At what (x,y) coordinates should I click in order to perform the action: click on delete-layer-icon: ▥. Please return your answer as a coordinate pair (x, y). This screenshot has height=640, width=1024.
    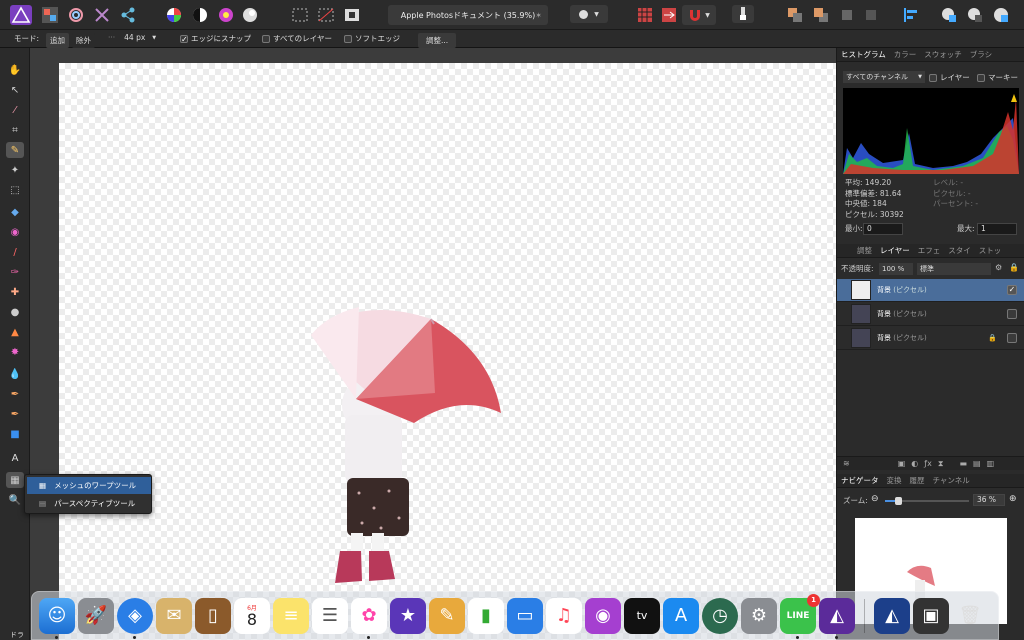
    Looking at the image, I should click on (991, 463).